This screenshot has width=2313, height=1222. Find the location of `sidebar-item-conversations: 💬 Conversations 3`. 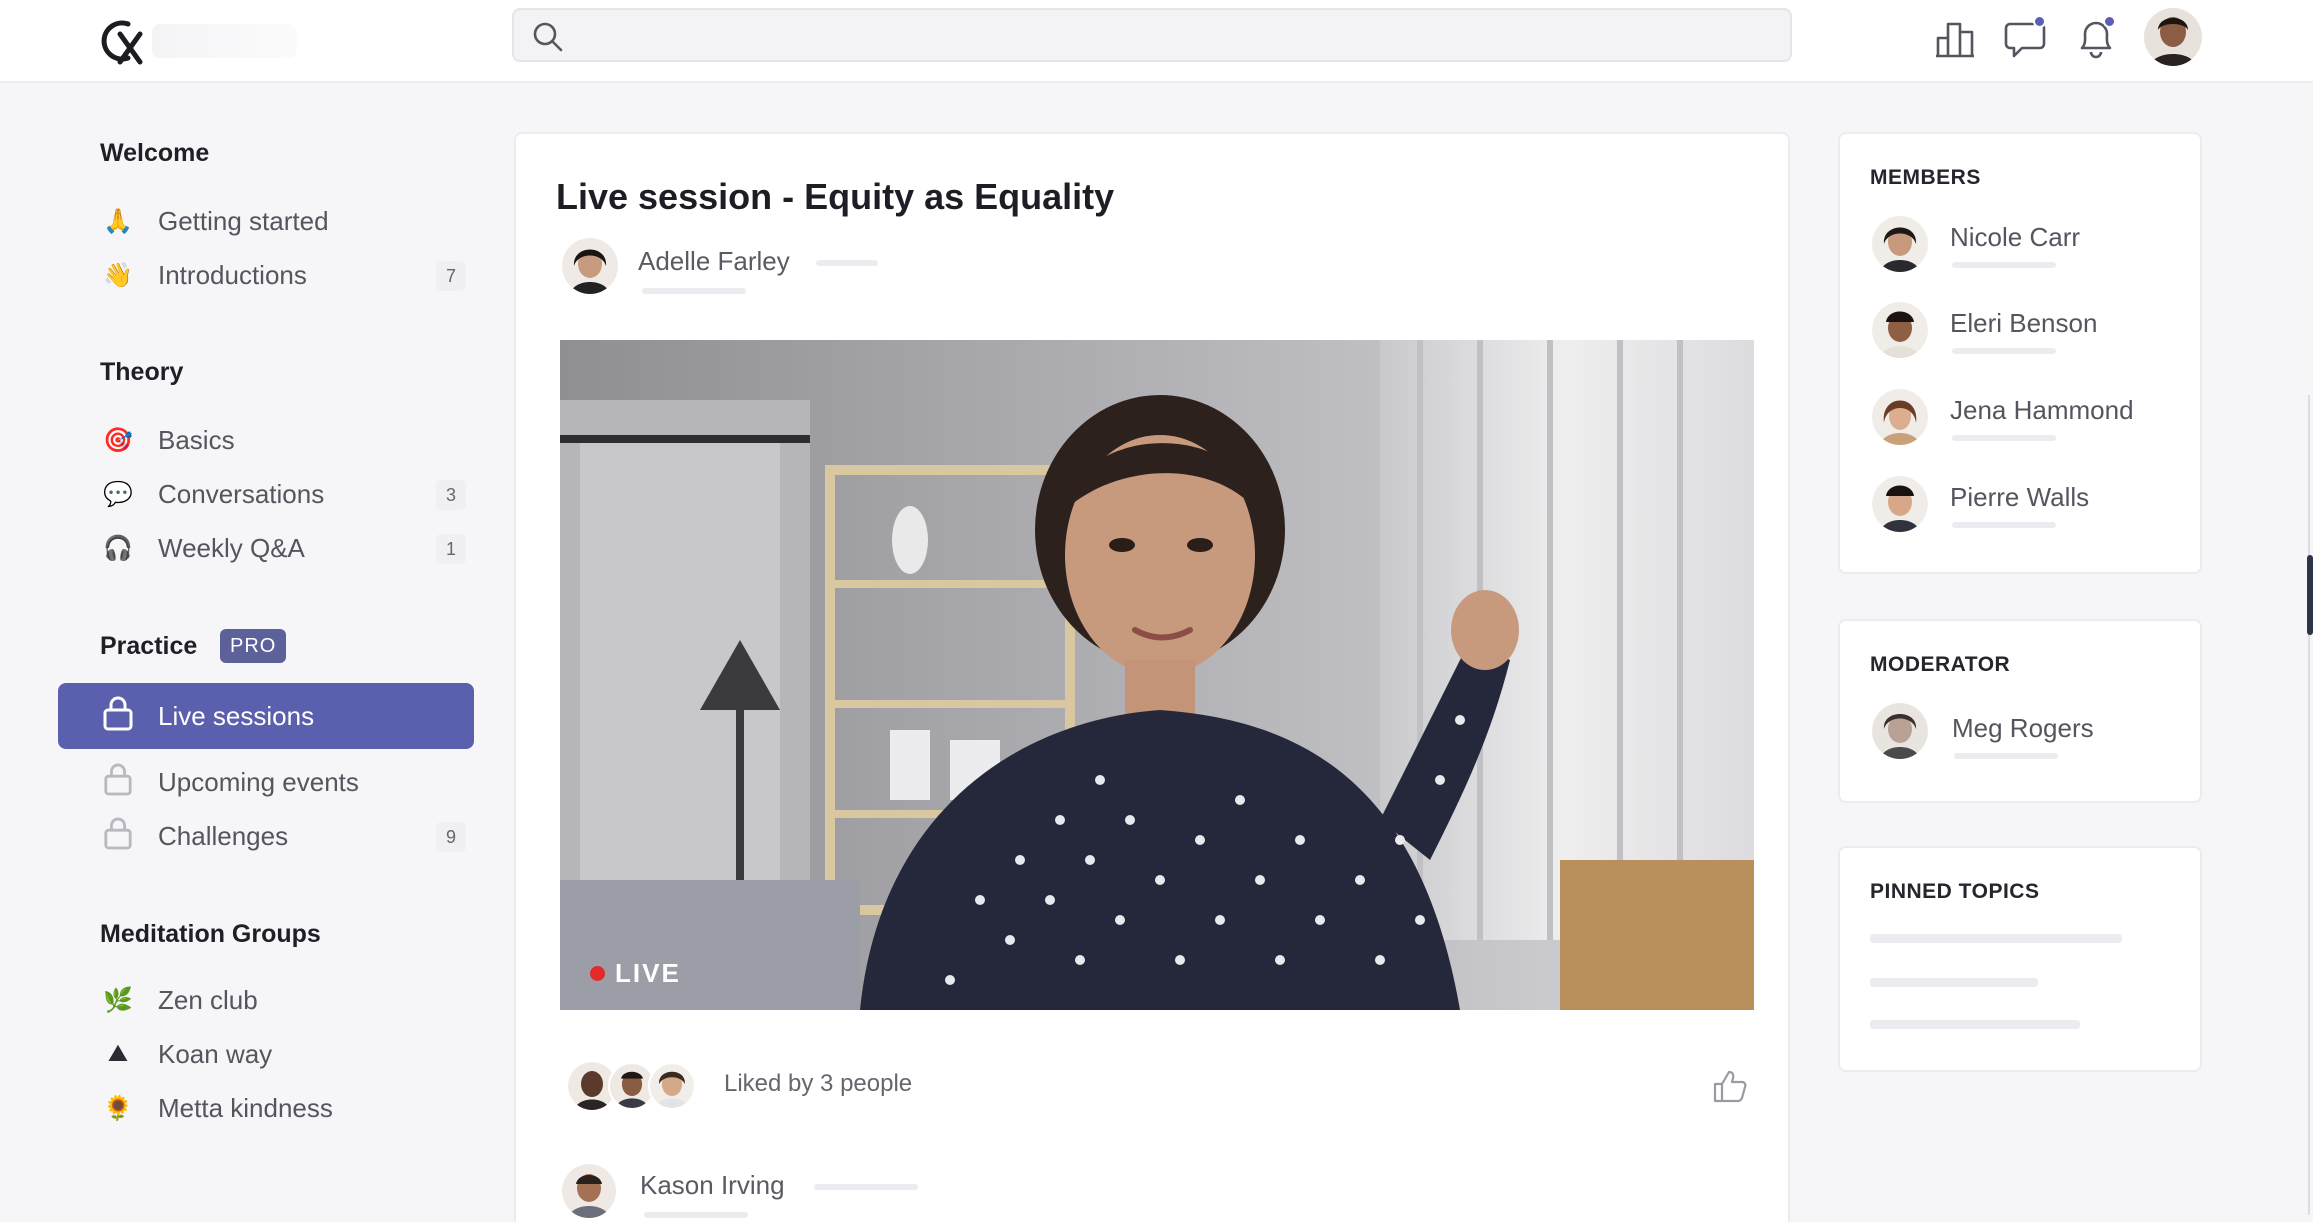

sidebar-item-conversations: 💬 Conversations 3 is located at coordinates (266, 494).